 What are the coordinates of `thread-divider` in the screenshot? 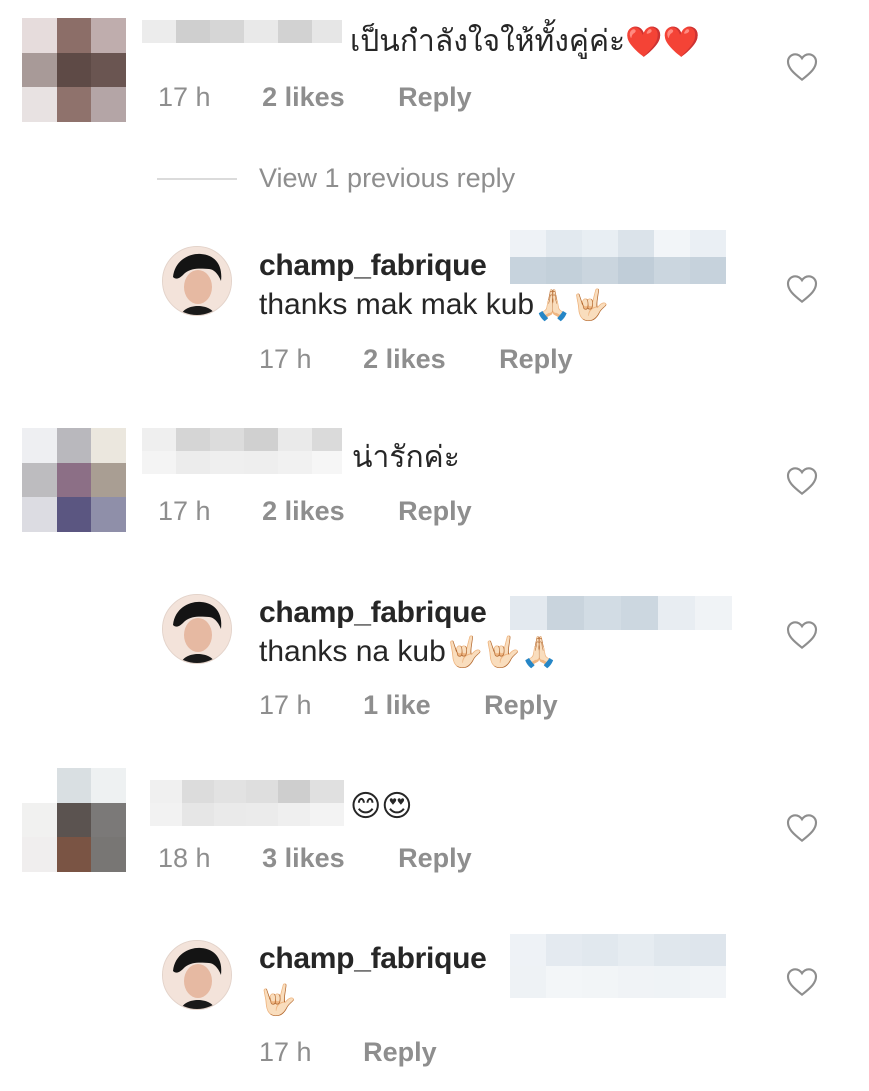 It's located at (197, 179).